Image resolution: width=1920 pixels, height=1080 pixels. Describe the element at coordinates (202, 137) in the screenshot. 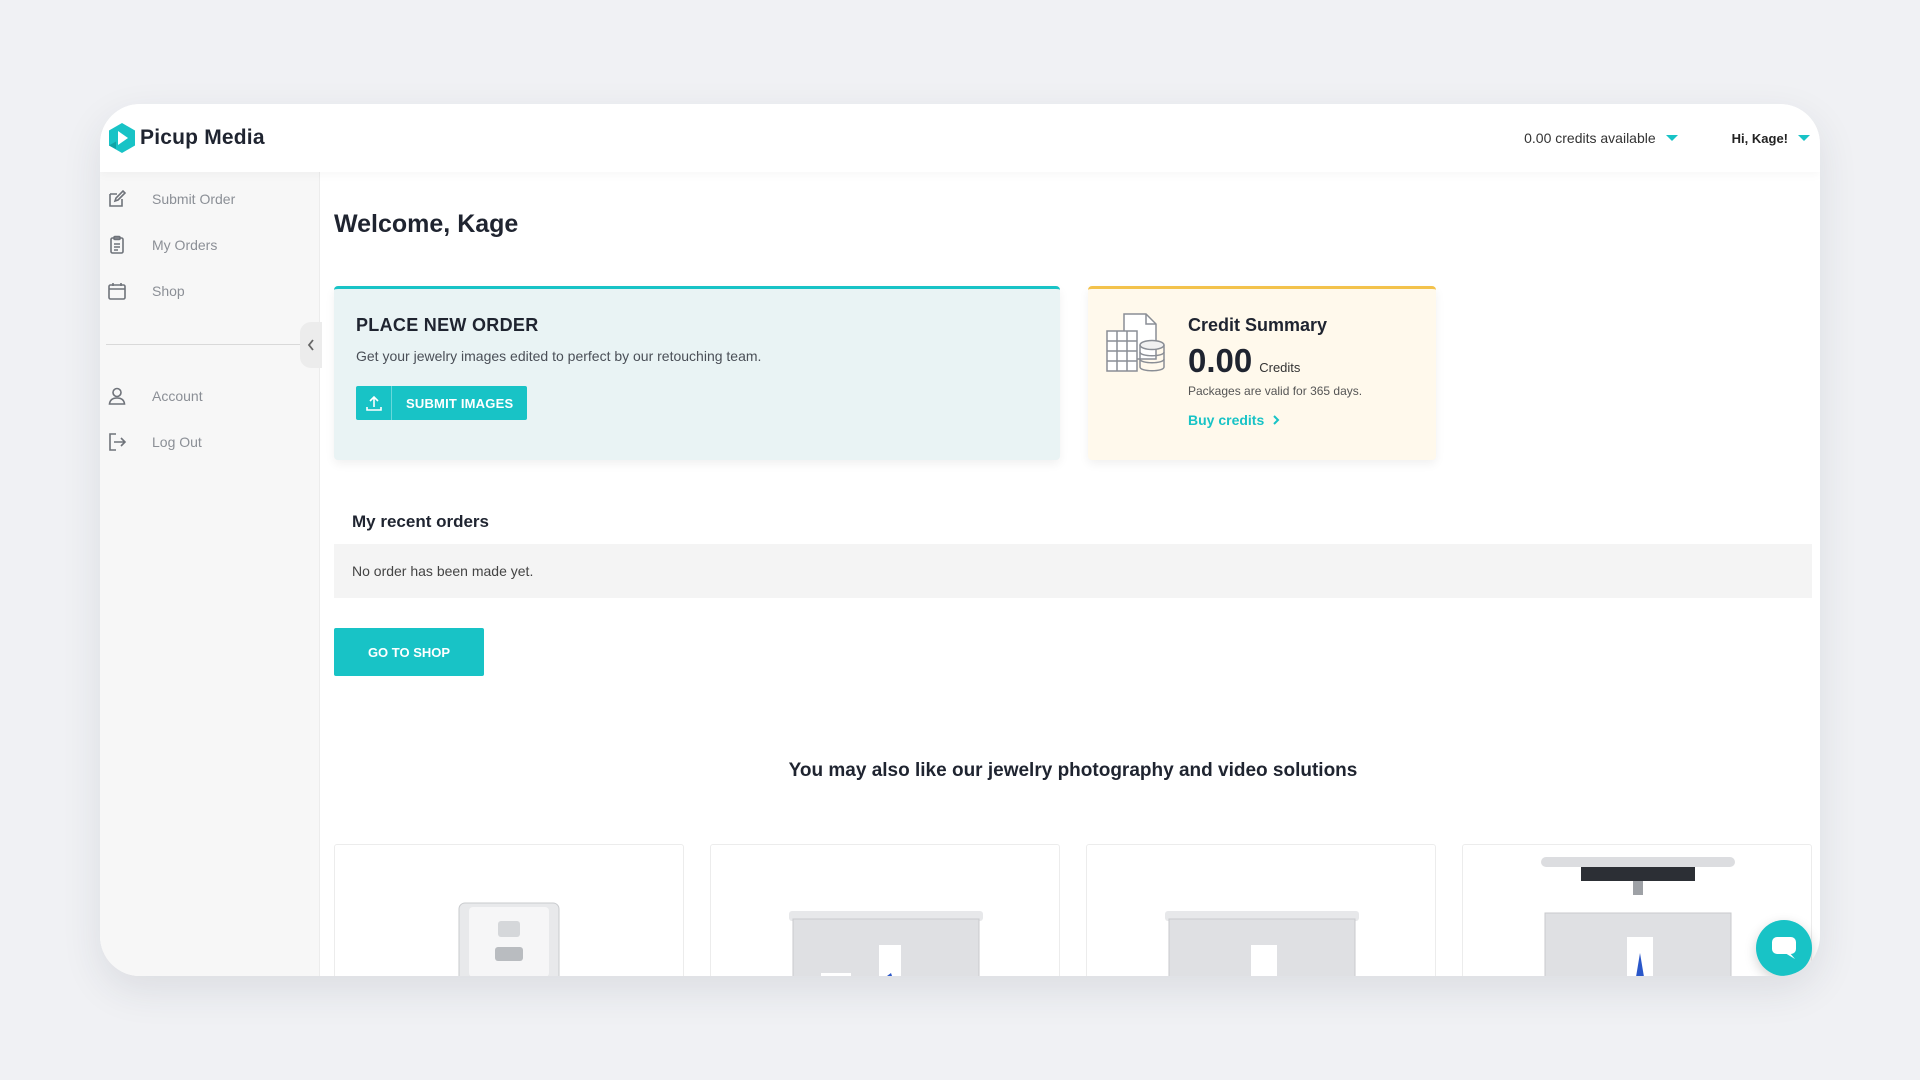

I see `brand-name: Picup Media` at that location.